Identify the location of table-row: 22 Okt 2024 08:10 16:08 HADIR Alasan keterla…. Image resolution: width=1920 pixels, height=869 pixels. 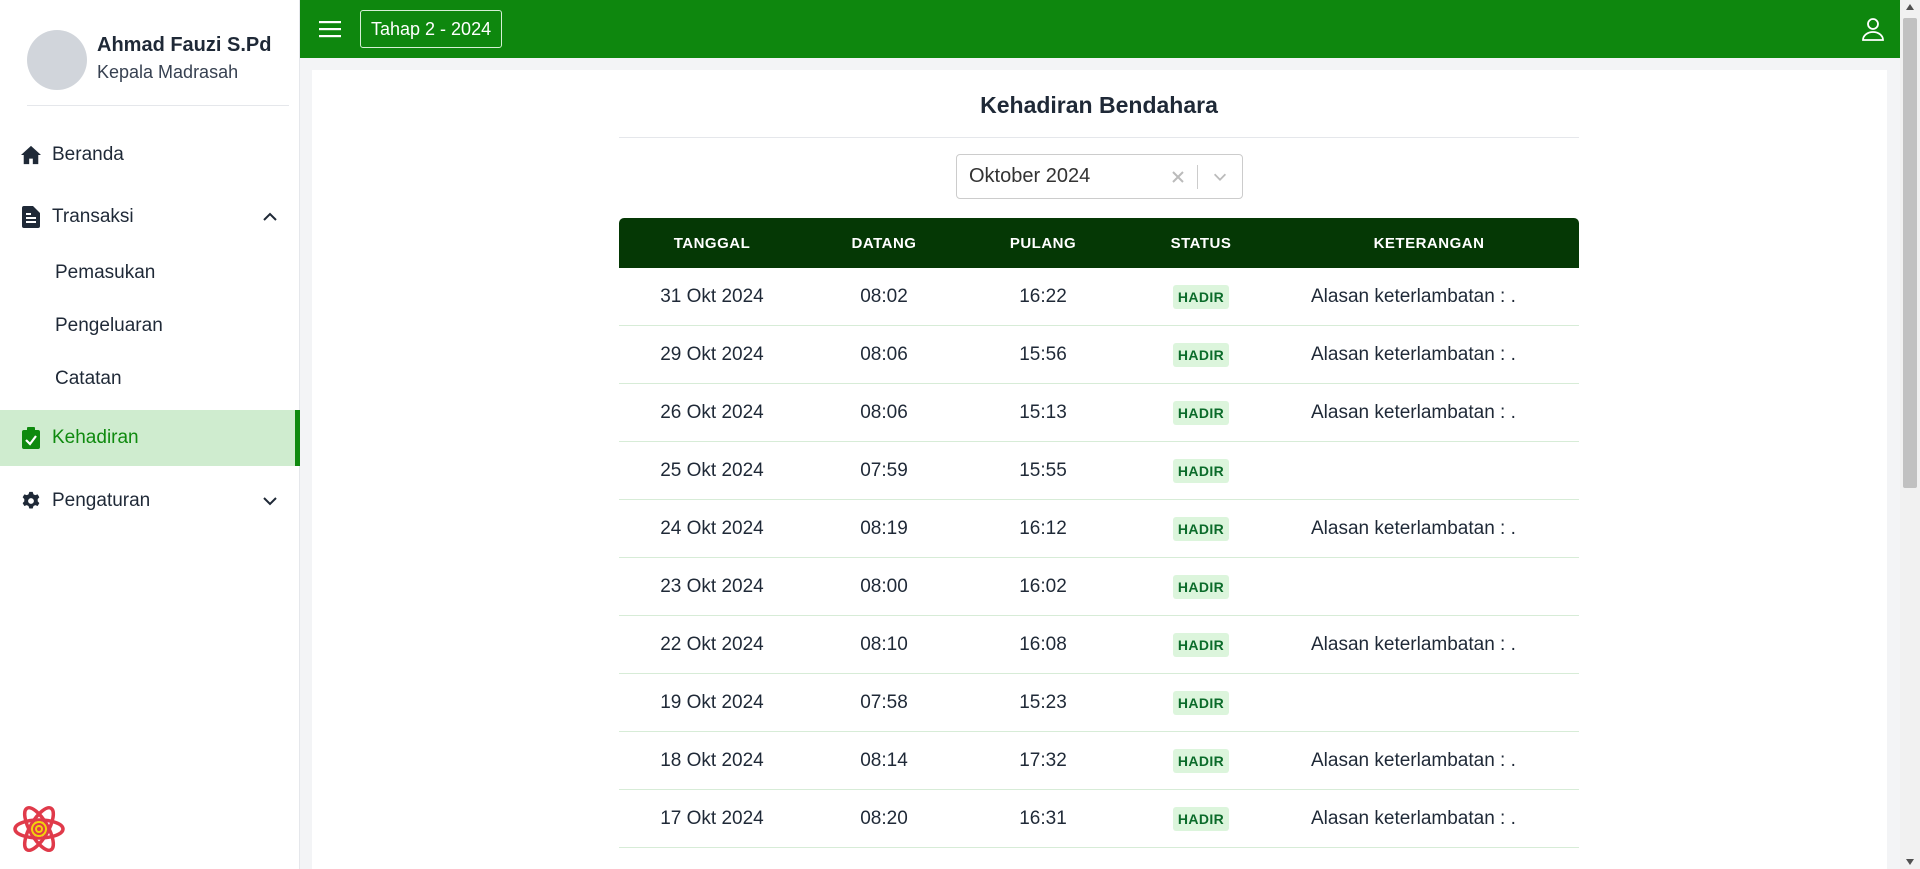
(1099, 645).